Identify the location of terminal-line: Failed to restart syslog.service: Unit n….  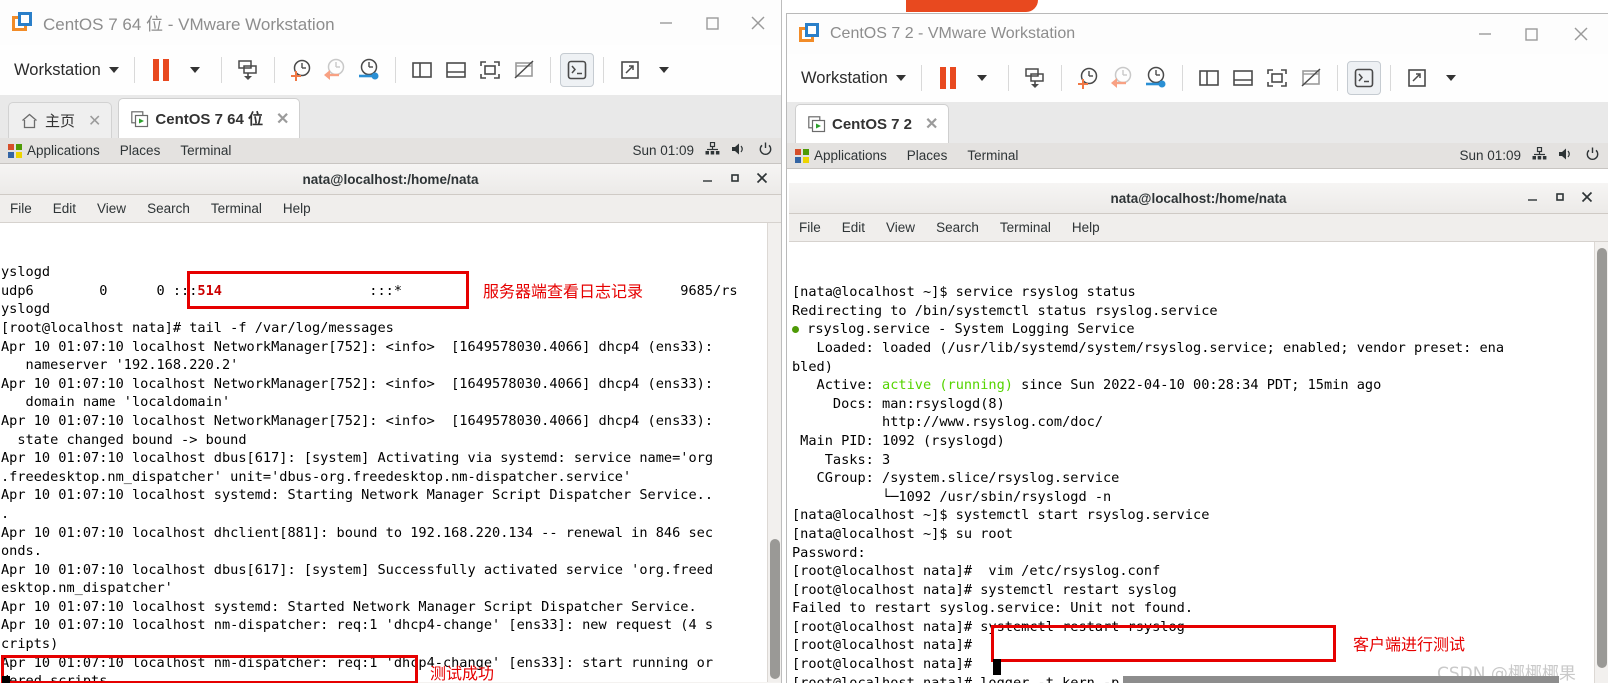
(1200, 608).